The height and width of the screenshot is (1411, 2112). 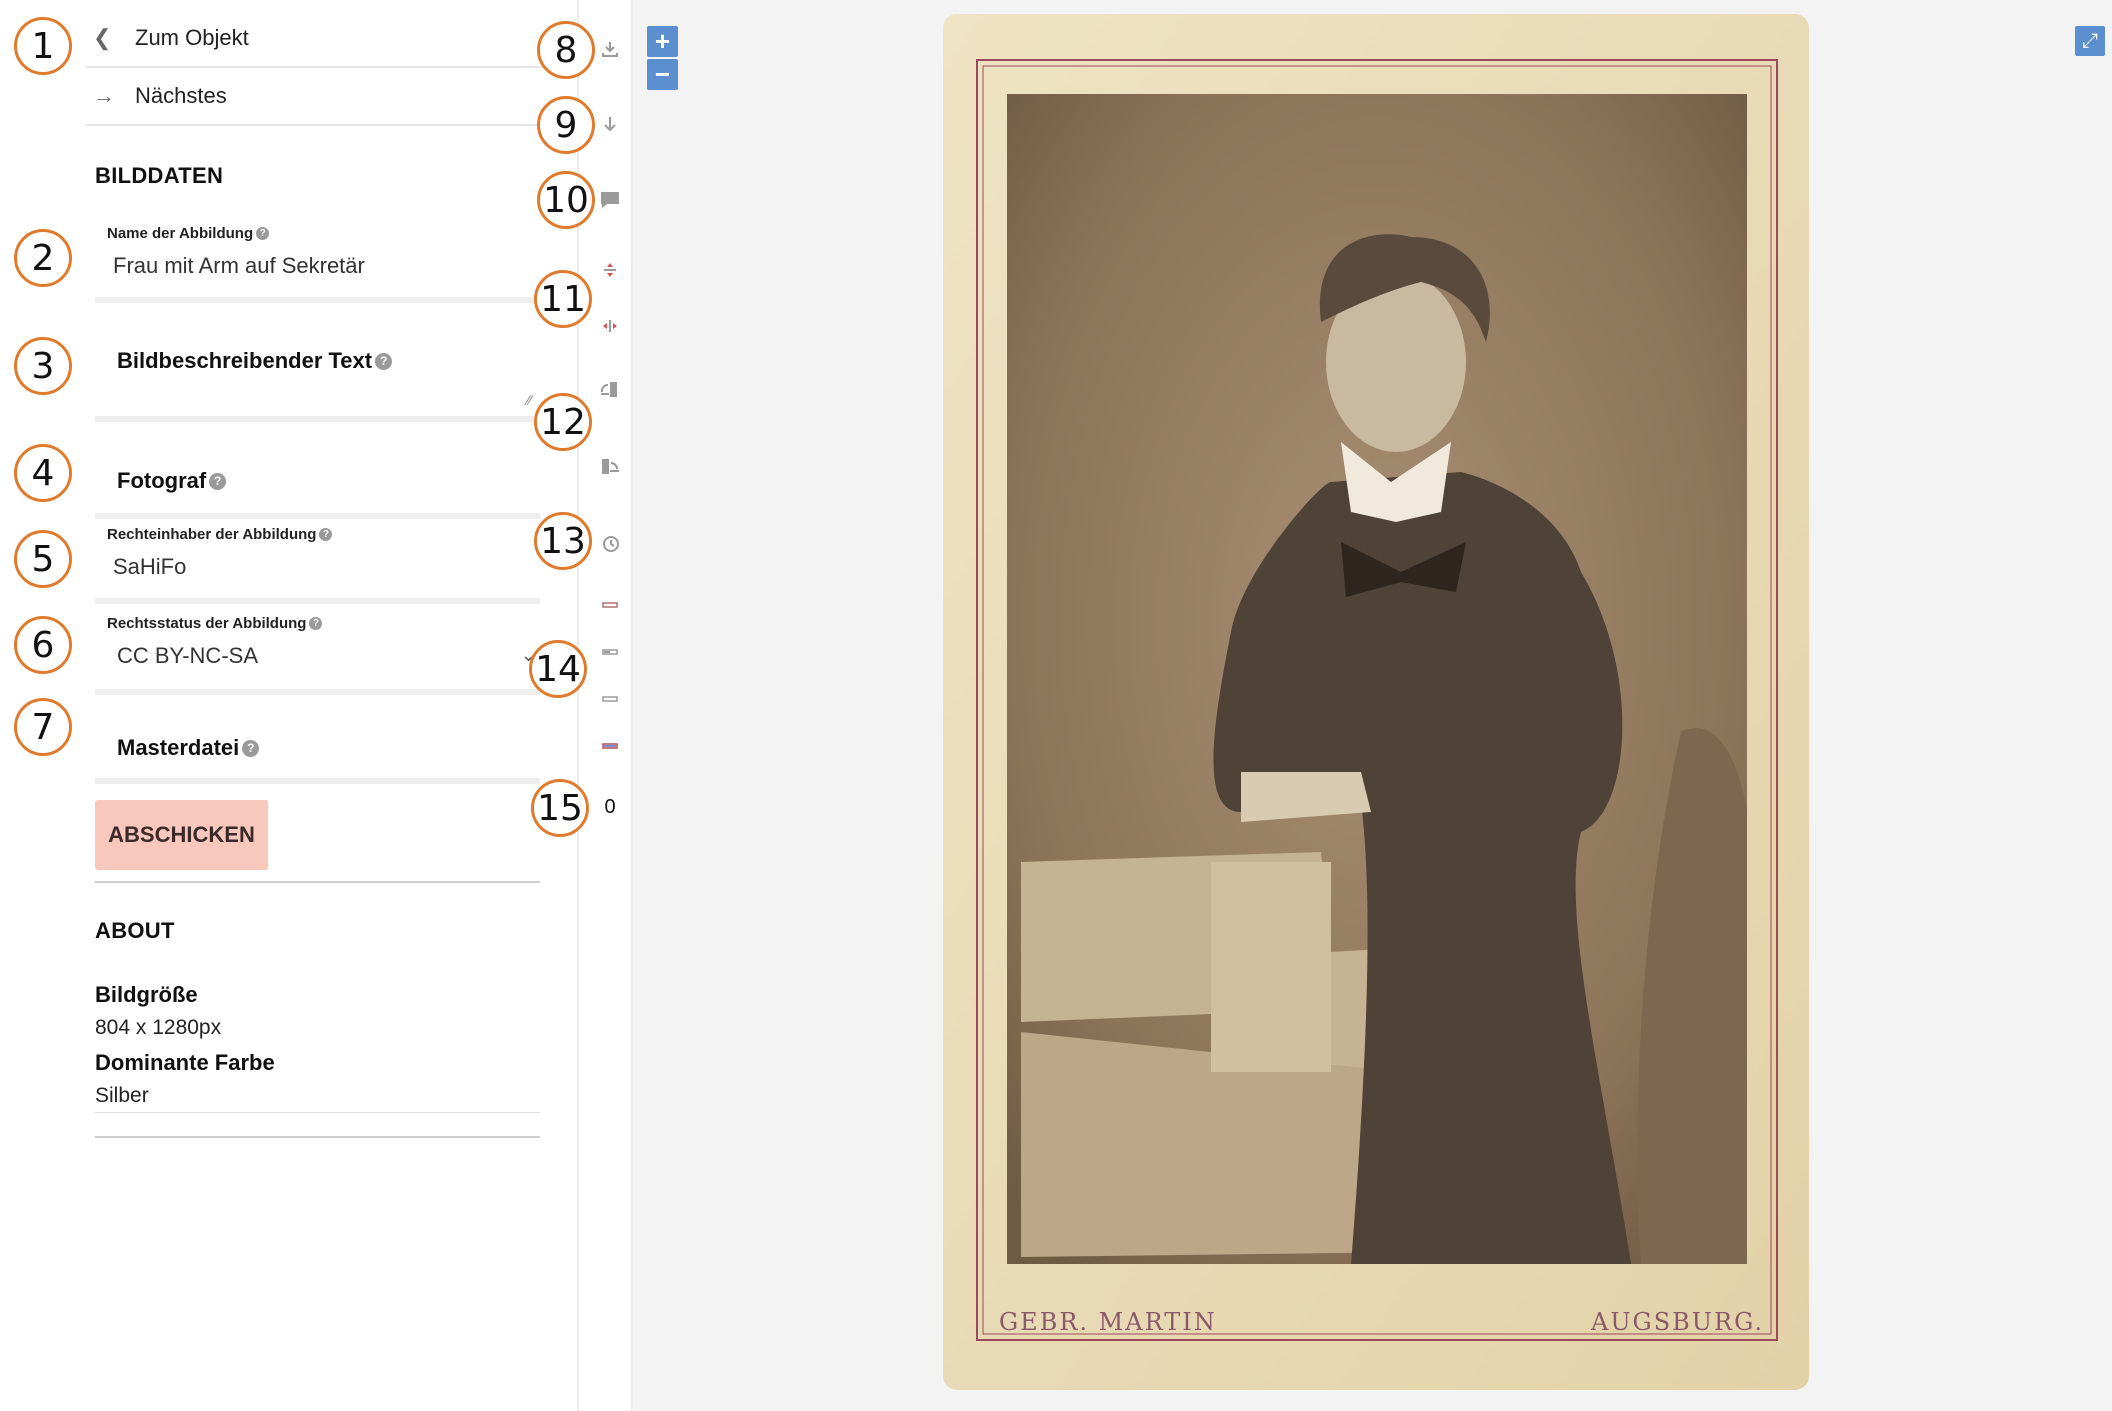 What do you see at coordinates (159, 175) in the screenshot?
I see `bilddaten-heading: BILDDATEN` at bounding box center [159, 175].